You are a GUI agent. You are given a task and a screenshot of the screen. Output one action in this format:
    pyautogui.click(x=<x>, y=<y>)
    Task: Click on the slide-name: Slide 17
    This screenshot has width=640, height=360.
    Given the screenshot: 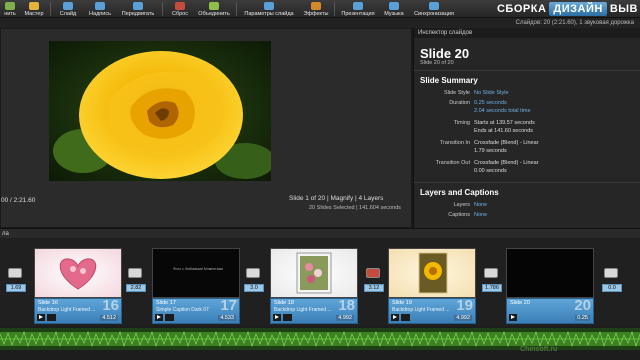 What is the action you would take?
    pyautogui.click(x=166, y=303)
    